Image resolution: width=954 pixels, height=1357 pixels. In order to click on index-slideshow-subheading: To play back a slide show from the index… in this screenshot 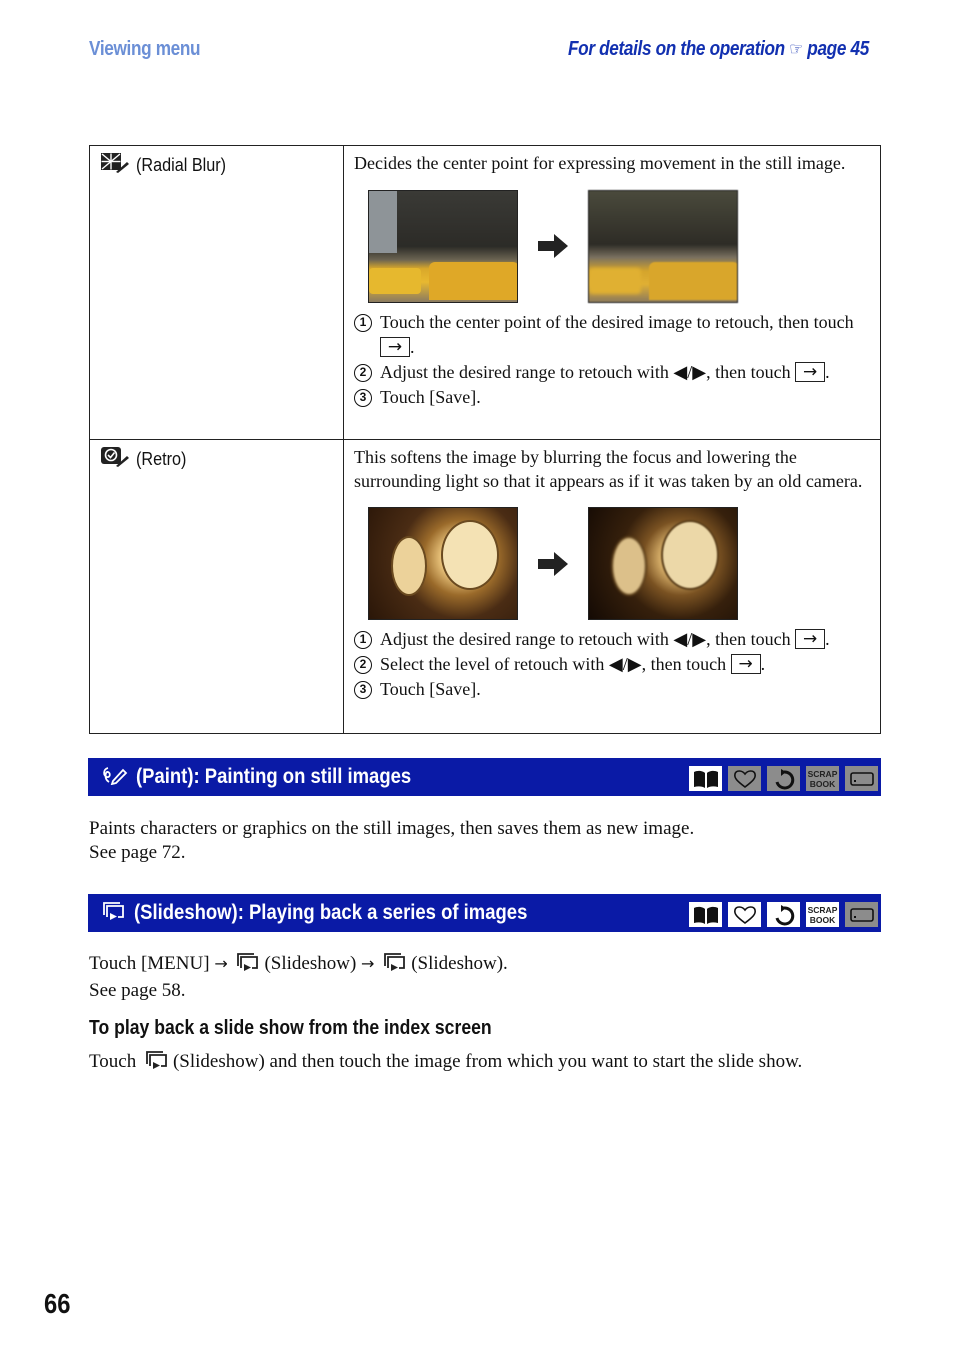, I will do `click(290, 1028)`.